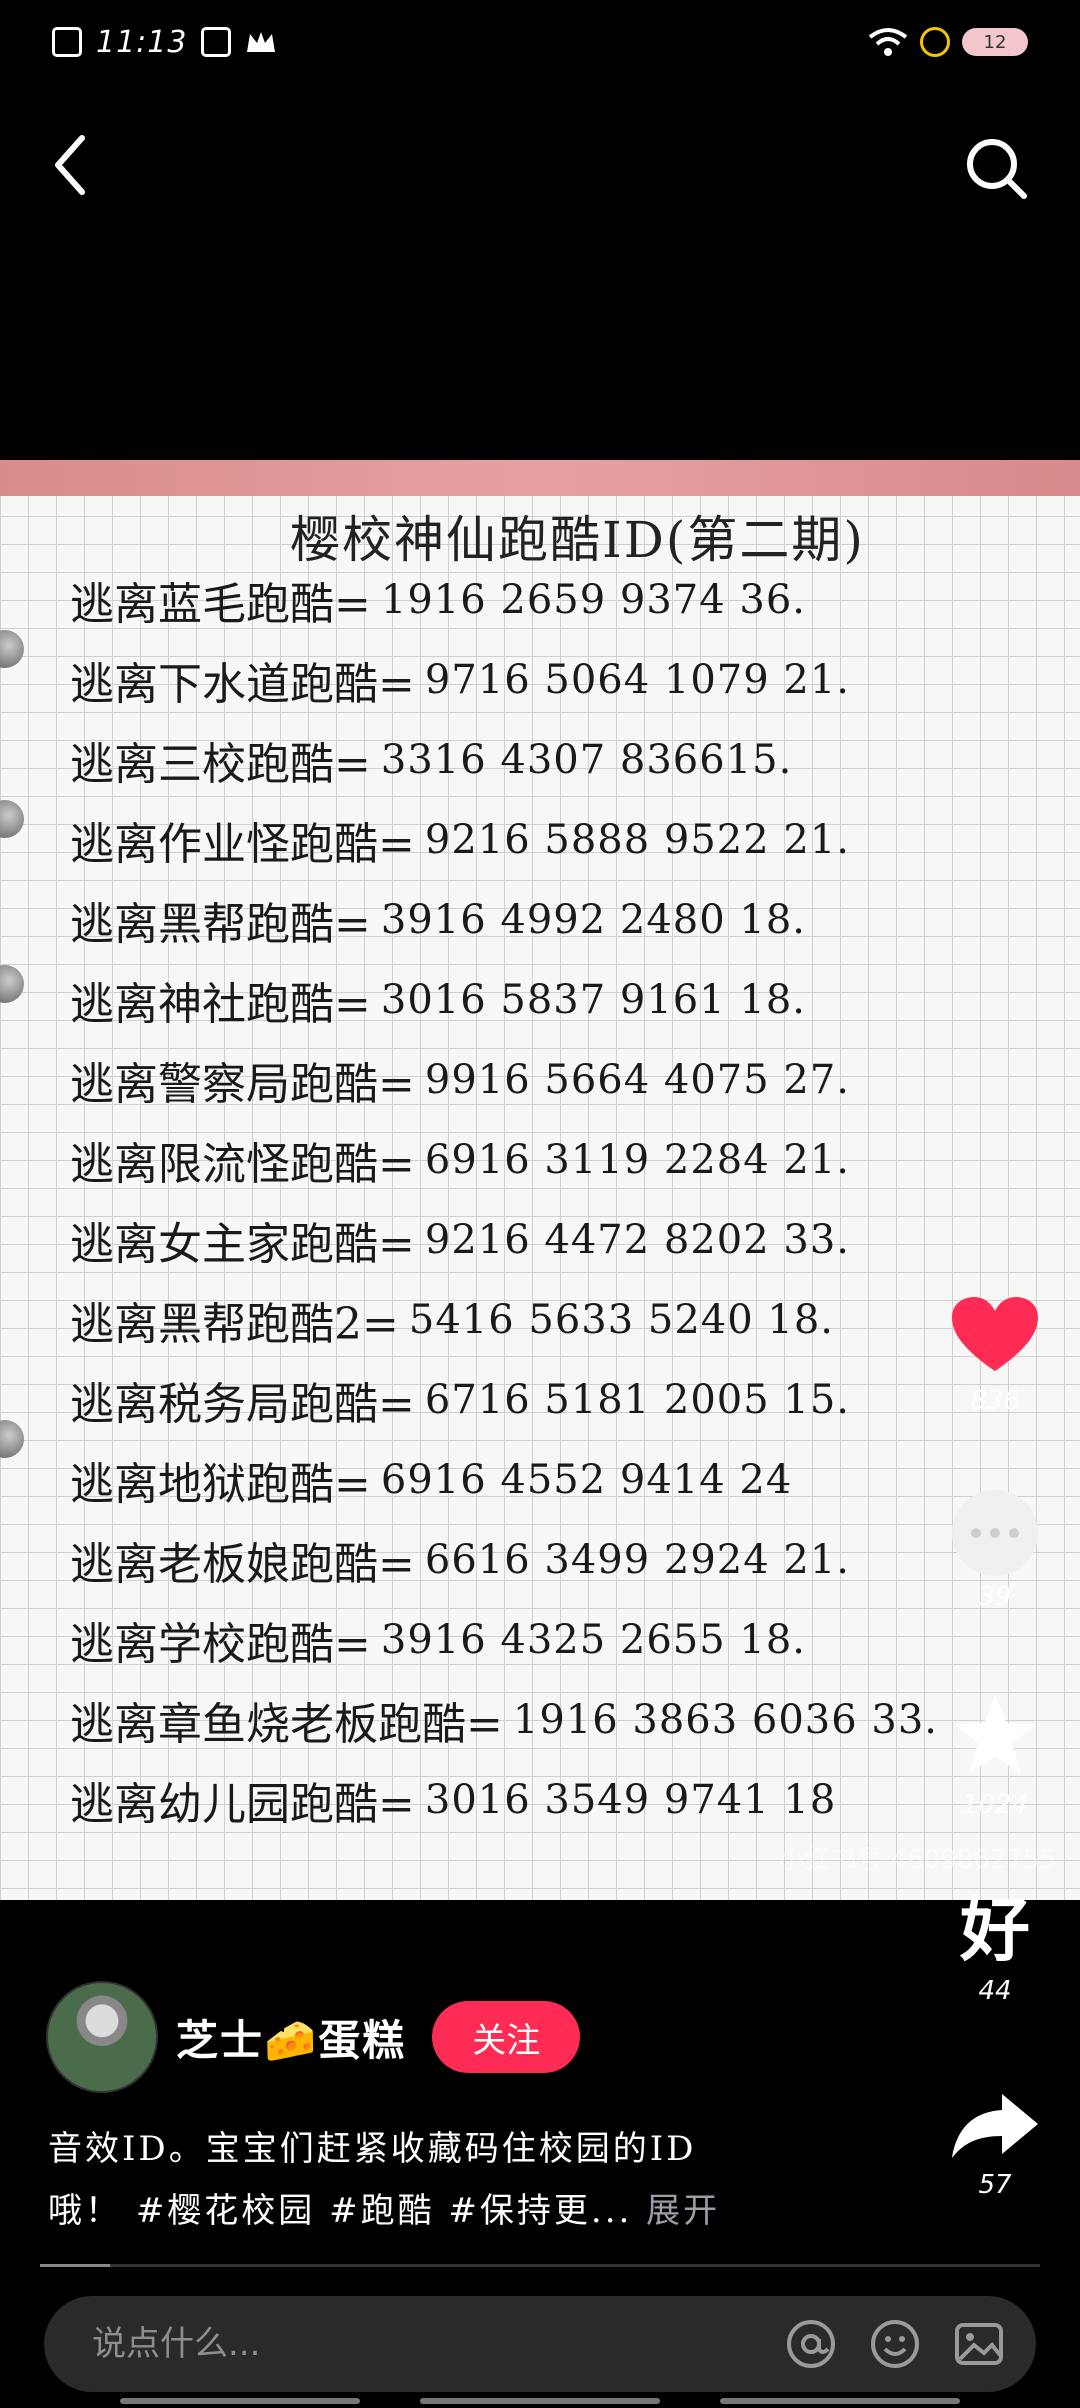 This screenshot has height=2408, width=1080. What do you see at coordinates (540, 2265) in the screenshot?
I see `video-progress` at bounding box center [540, 2265].